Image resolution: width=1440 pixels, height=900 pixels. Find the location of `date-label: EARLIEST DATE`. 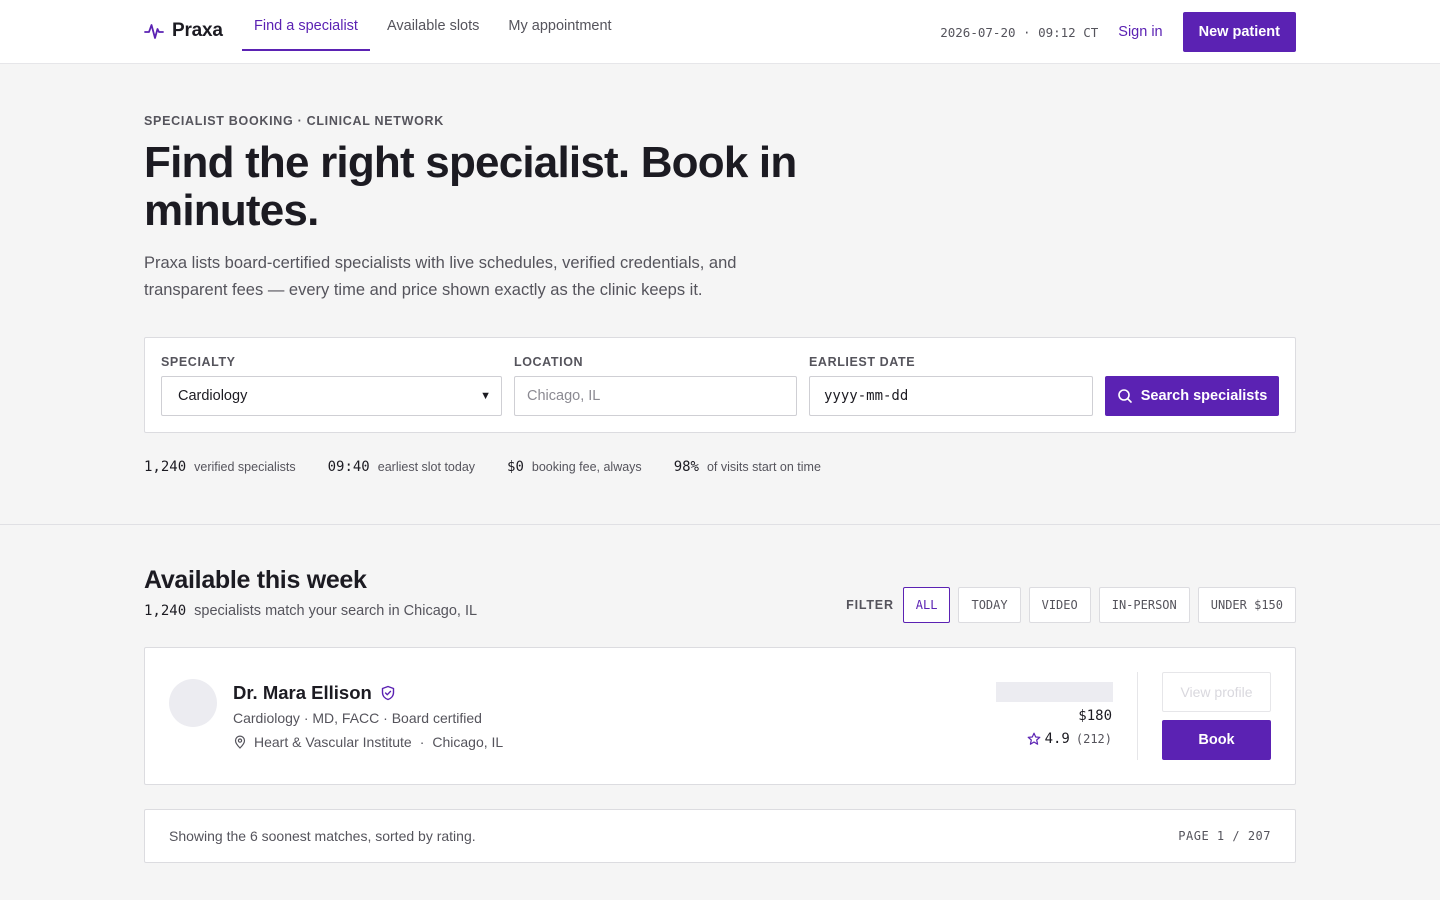

date-label: EARLIEST DATE is located at coordinates (862, 362).